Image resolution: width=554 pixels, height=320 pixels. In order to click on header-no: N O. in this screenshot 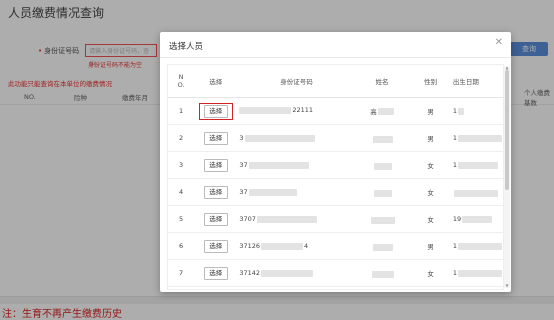, I will do `click(181, 81)`.